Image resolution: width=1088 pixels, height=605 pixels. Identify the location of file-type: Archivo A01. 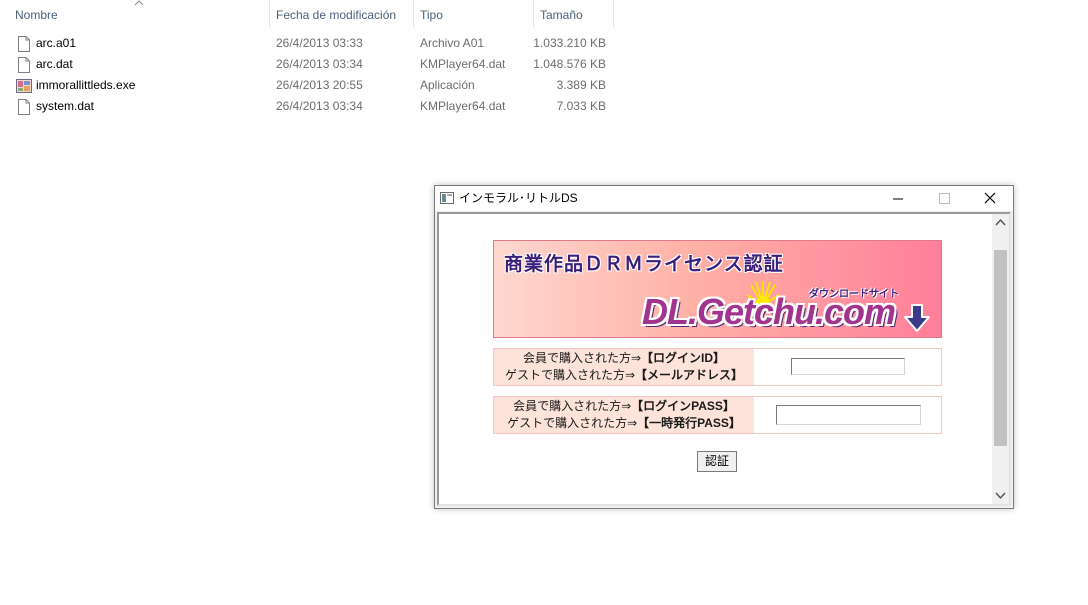
(452, 43).